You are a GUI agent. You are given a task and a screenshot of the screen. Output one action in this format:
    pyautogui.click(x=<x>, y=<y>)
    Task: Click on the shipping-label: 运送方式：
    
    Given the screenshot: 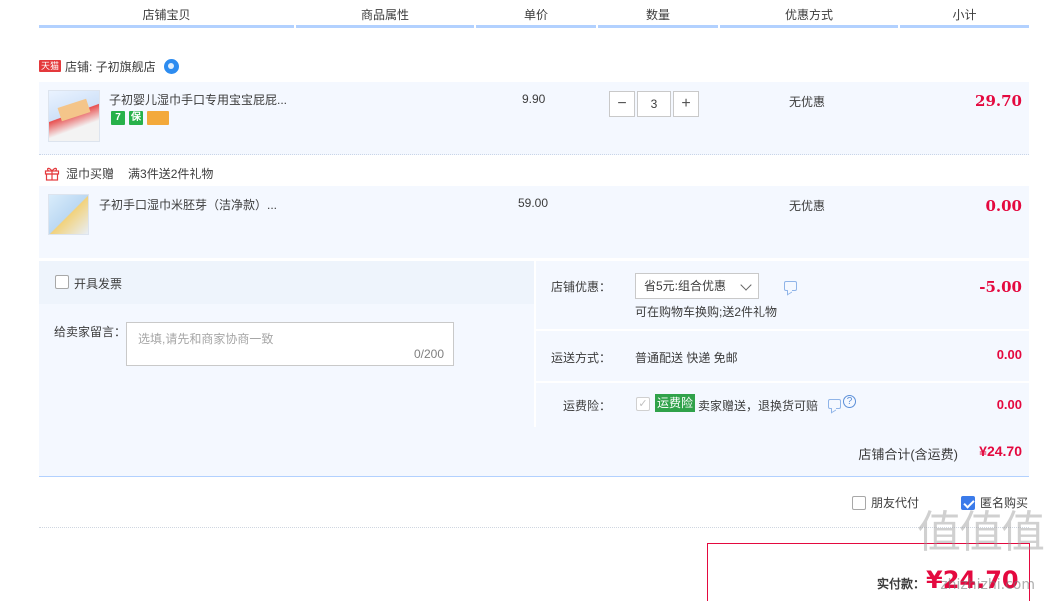 What is the action you would take?
    pyautogui.click(x=580, y=358)
    